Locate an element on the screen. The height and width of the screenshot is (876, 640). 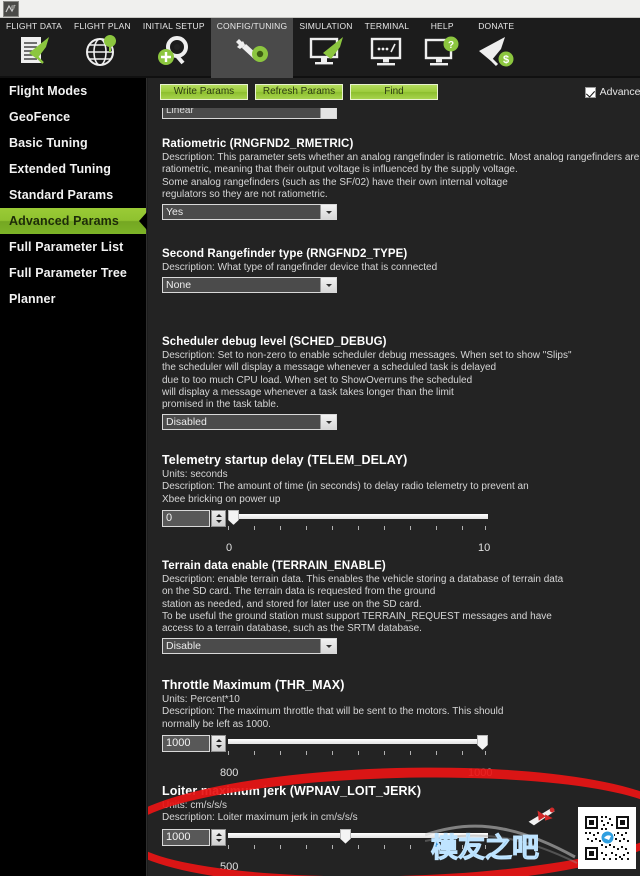
sidebar-item-label: Basic Tuning is located at coordinates (48, 143).